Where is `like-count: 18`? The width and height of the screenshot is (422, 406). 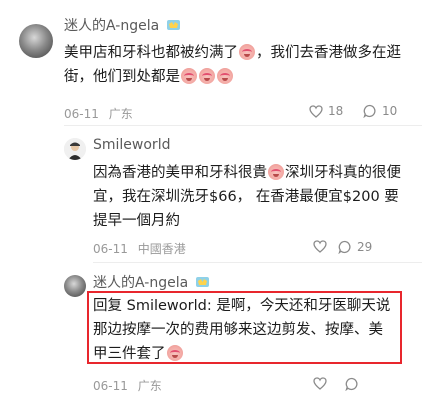
like-count: 18 is located at coordinates (336, 111).